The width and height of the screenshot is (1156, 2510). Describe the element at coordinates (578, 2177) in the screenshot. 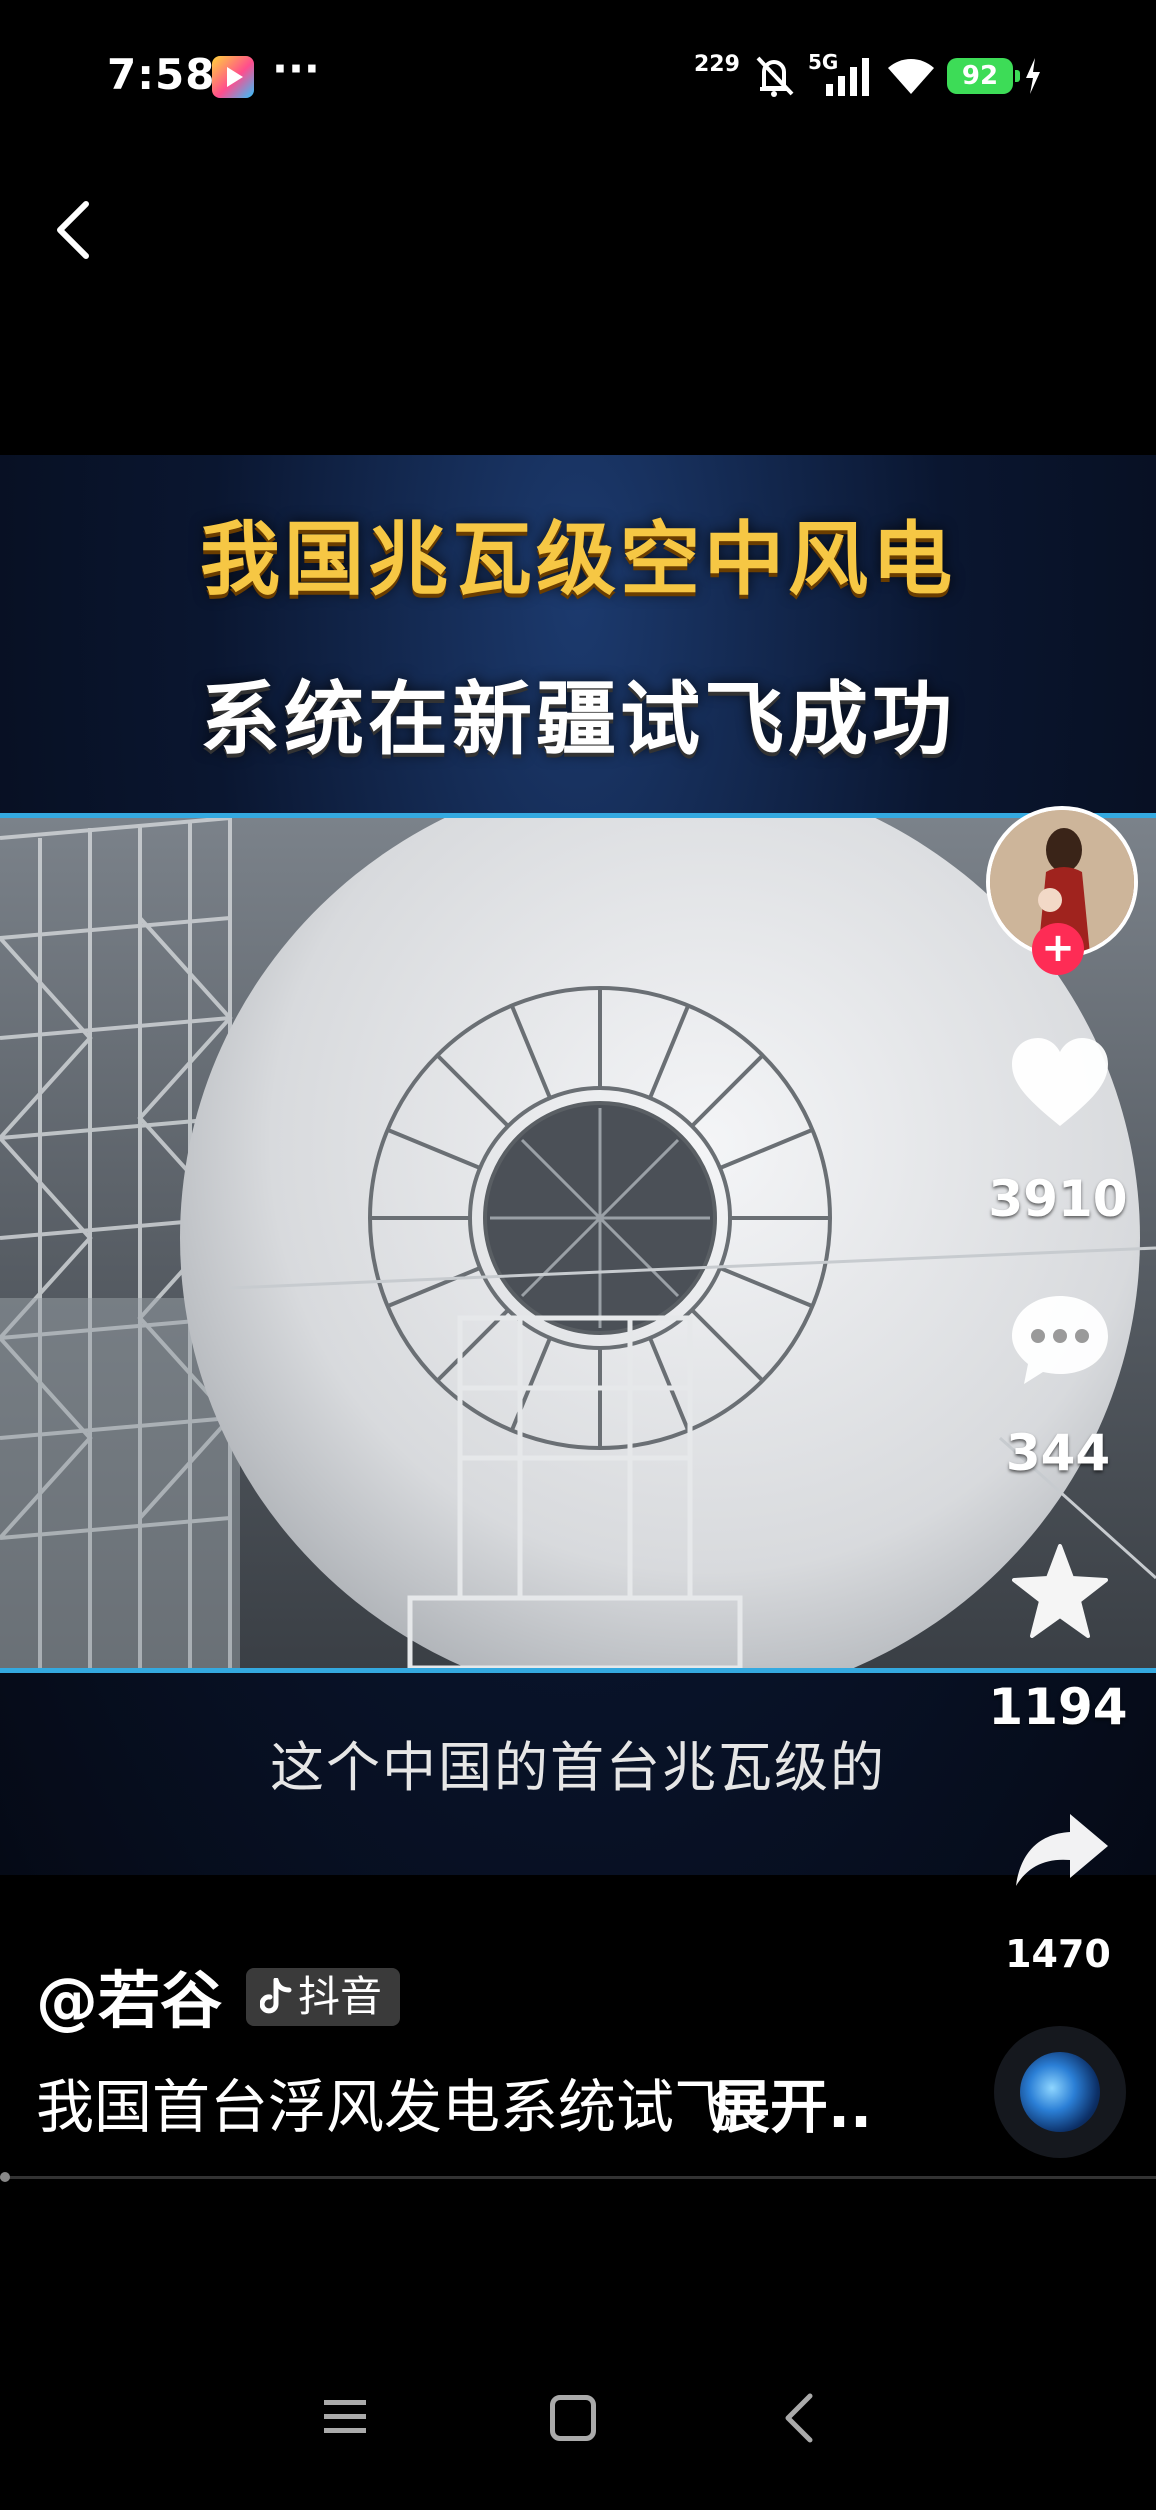

I see `video-progress-bar` at that location.